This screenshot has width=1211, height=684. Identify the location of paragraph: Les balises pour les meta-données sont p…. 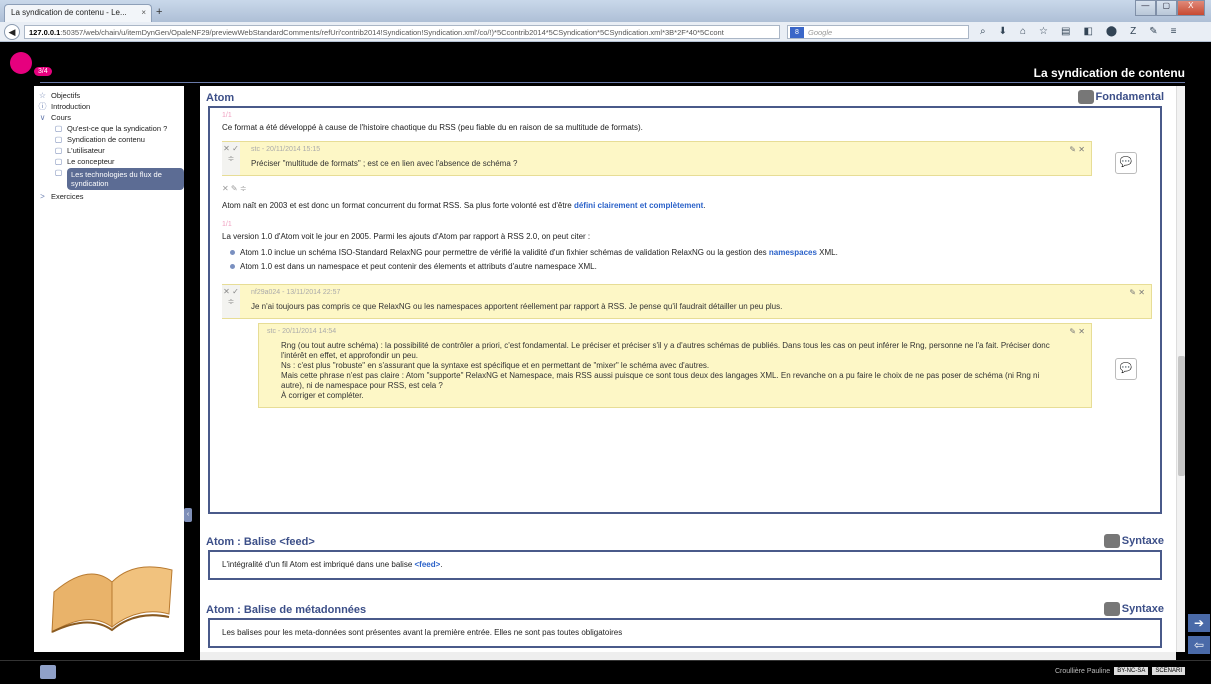
(422, 632).